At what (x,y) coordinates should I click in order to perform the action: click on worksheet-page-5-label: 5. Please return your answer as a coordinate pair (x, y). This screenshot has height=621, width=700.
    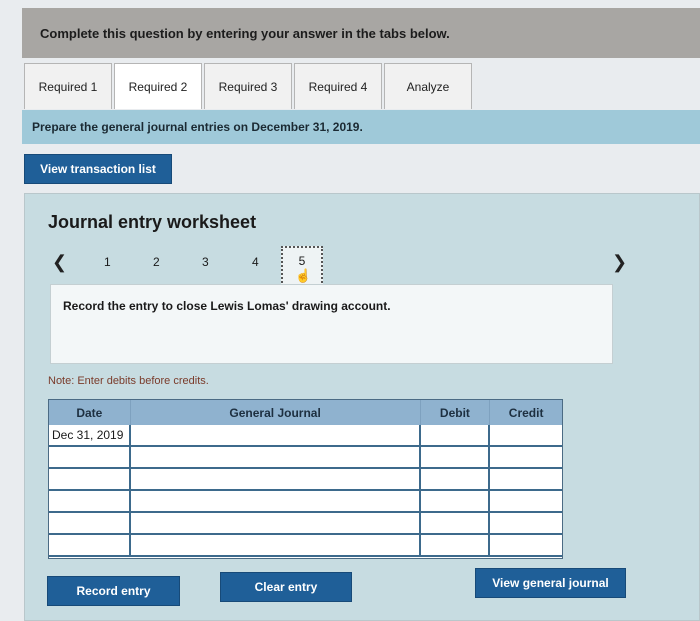
    Looking at the image, I should click on (302, 261).